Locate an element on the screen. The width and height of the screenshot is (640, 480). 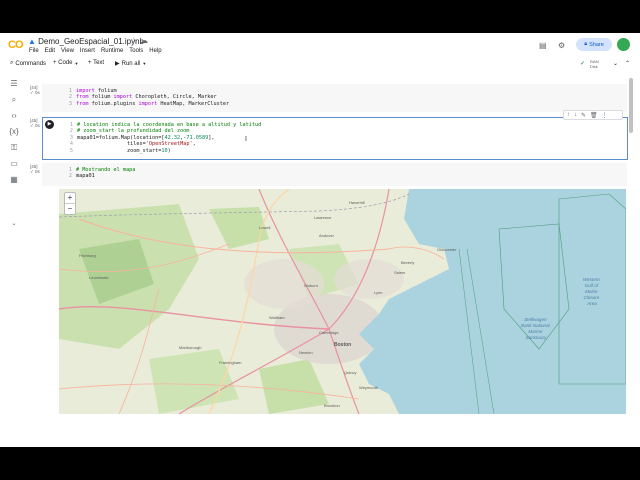
lock-icon: 🔒︎ is located at coordinates (586, 44).